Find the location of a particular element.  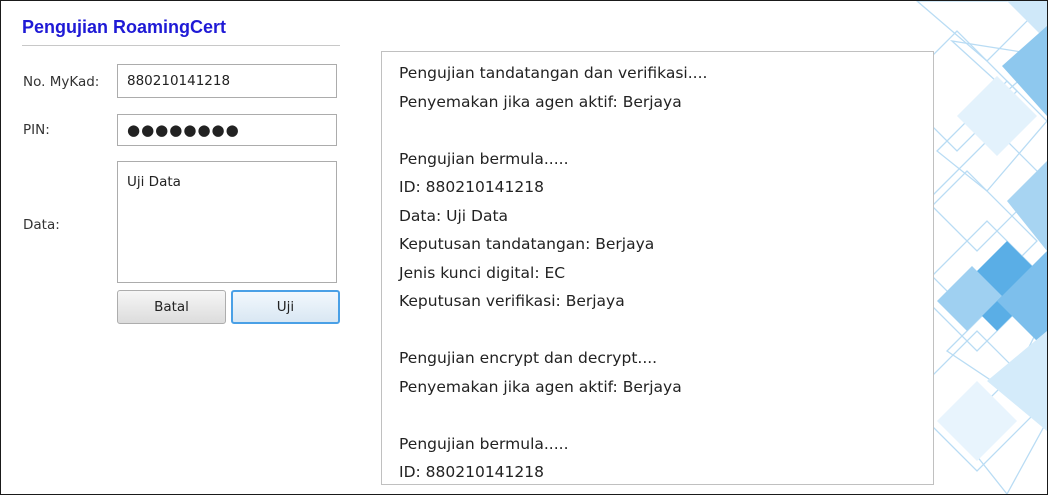

data-label: Data: is located at coordinates (41, 225).